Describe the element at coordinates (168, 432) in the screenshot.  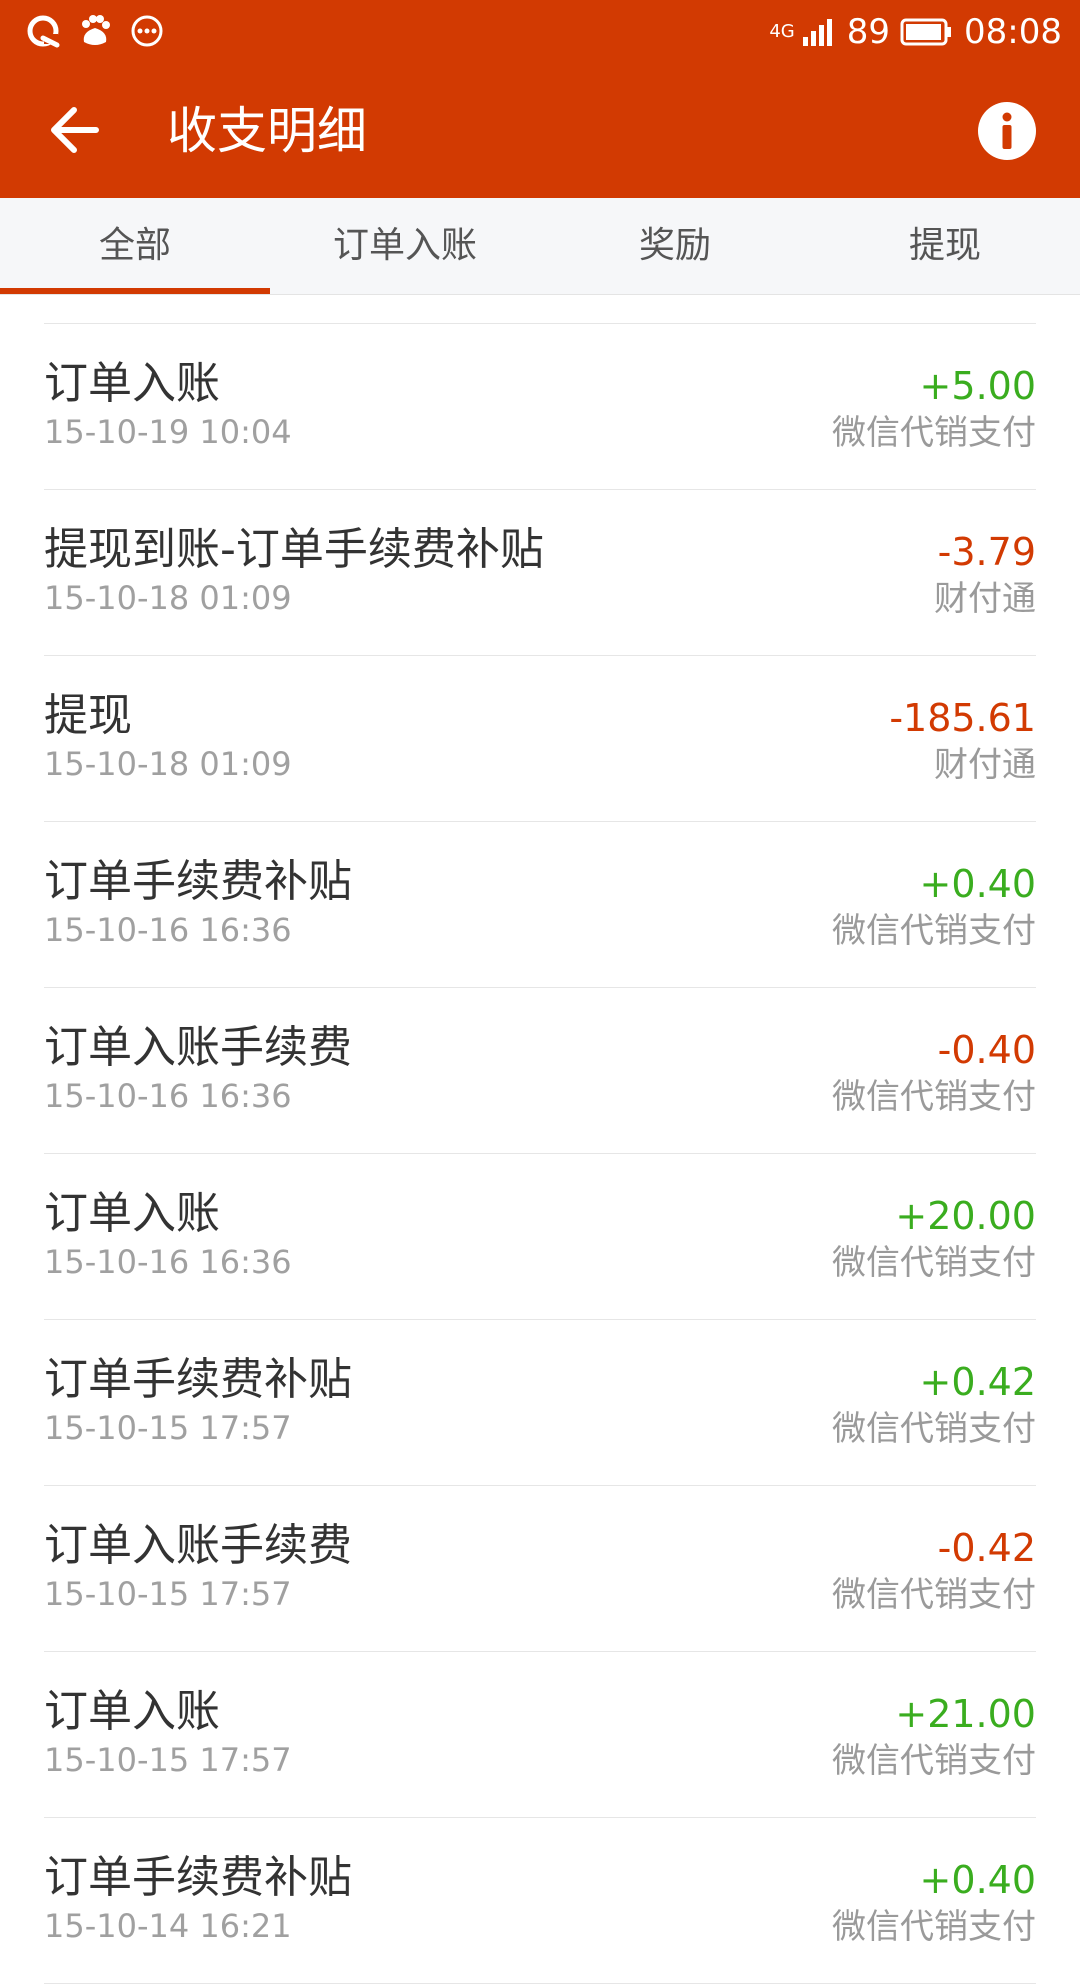
I see `transaction-time: 15-10-19 10:04` at that location.